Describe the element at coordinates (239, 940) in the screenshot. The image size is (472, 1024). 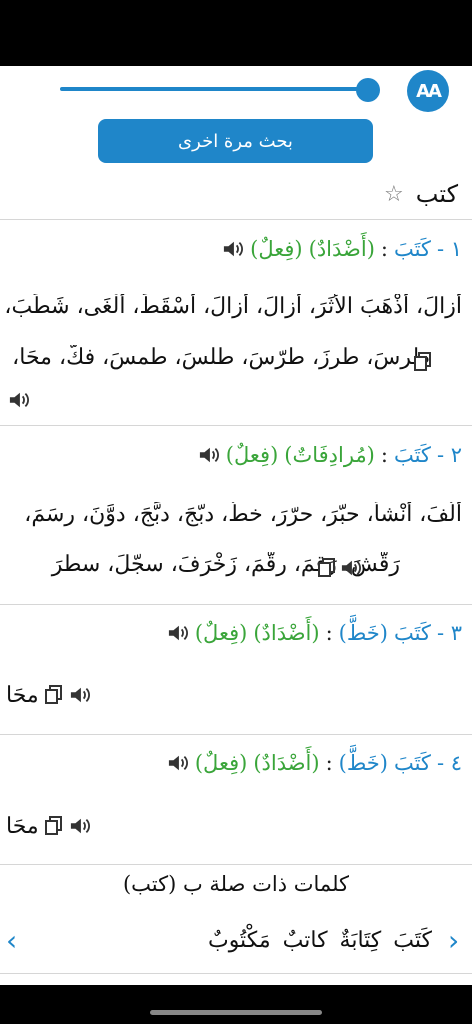
I see `related-word: مَكْتُوبٌ` at that location.